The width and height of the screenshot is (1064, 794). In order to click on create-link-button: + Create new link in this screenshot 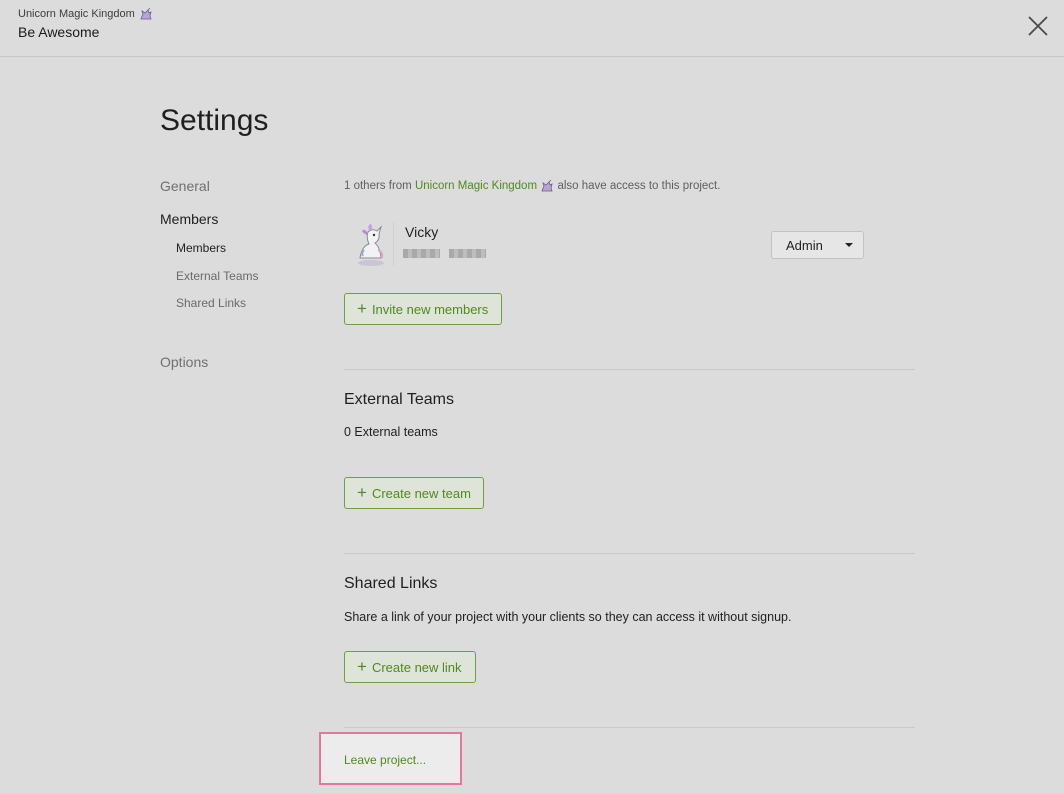, I will do `click(410, 667)`.